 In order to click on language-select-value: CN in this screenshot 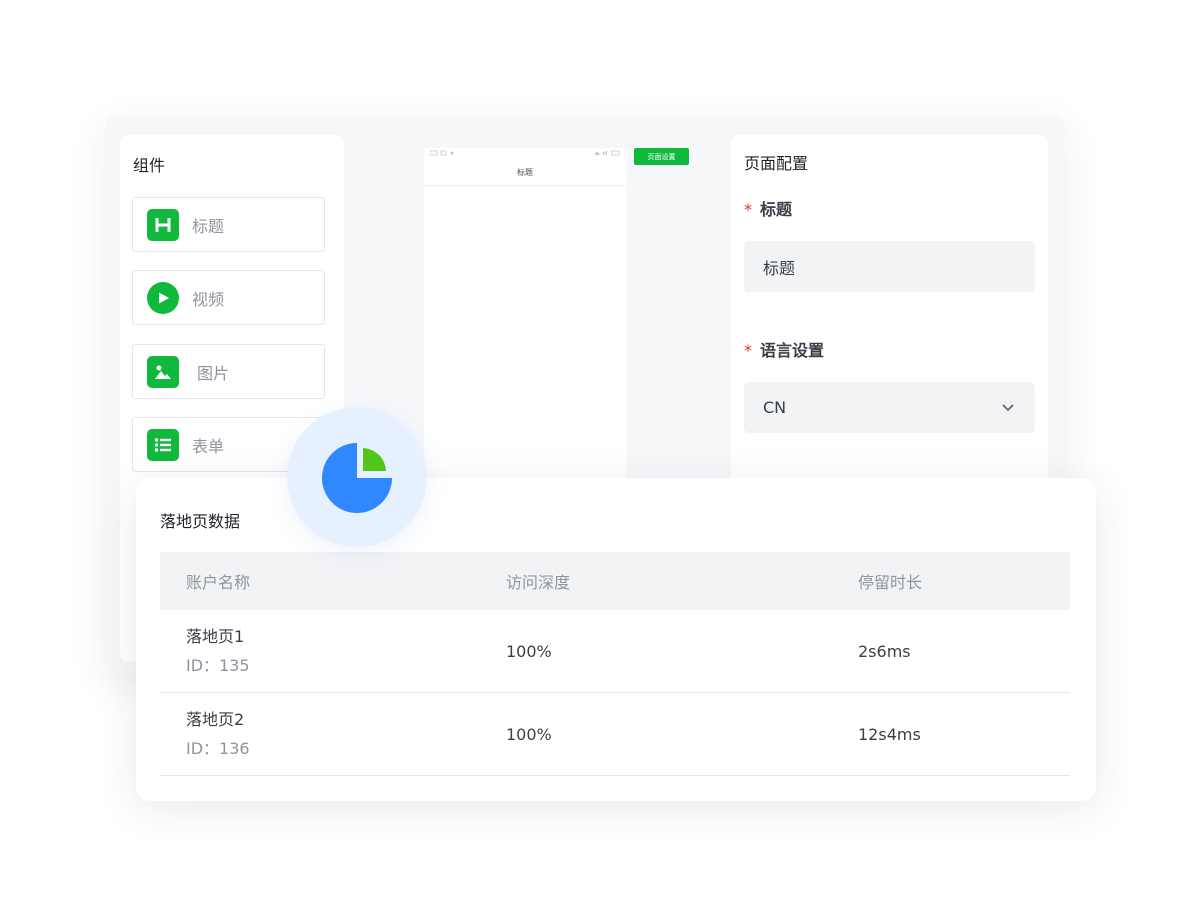, I will do `click(775, 407)`.